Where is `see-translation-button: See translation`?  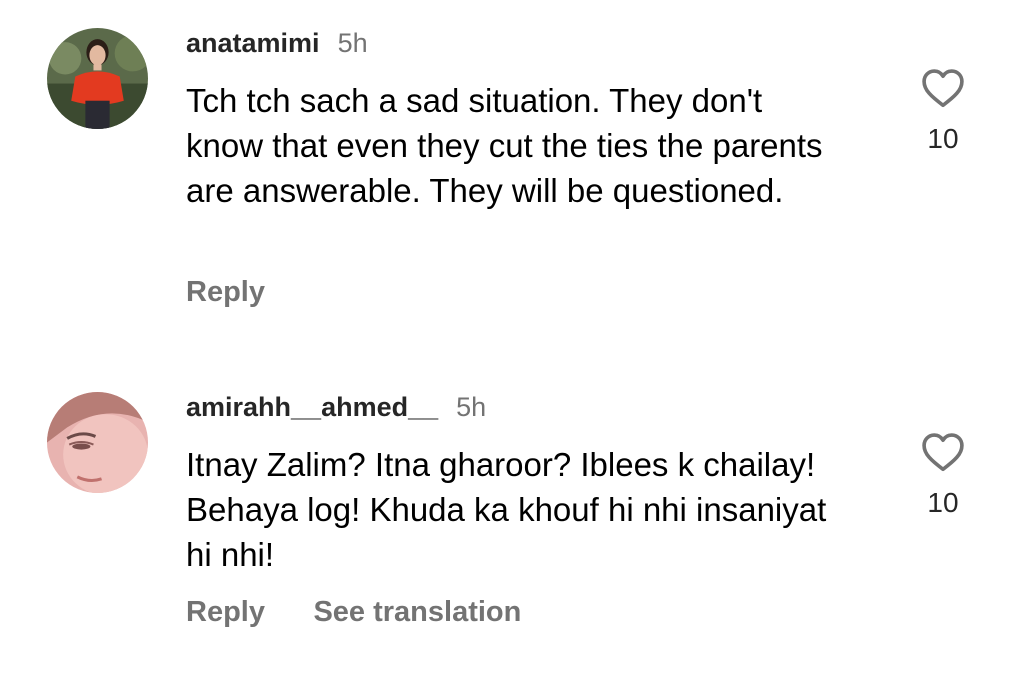
see-translation-button: See translation is located at coordinates (417, 612).